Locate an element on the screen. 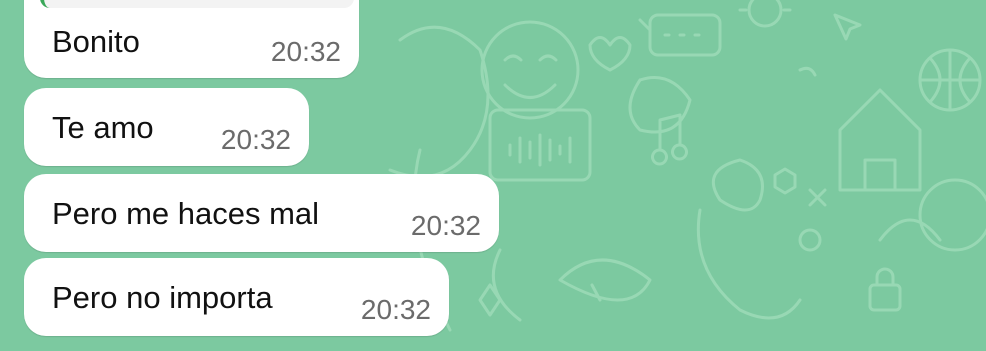  music-note-doodle is located at coordinates (669, 139).